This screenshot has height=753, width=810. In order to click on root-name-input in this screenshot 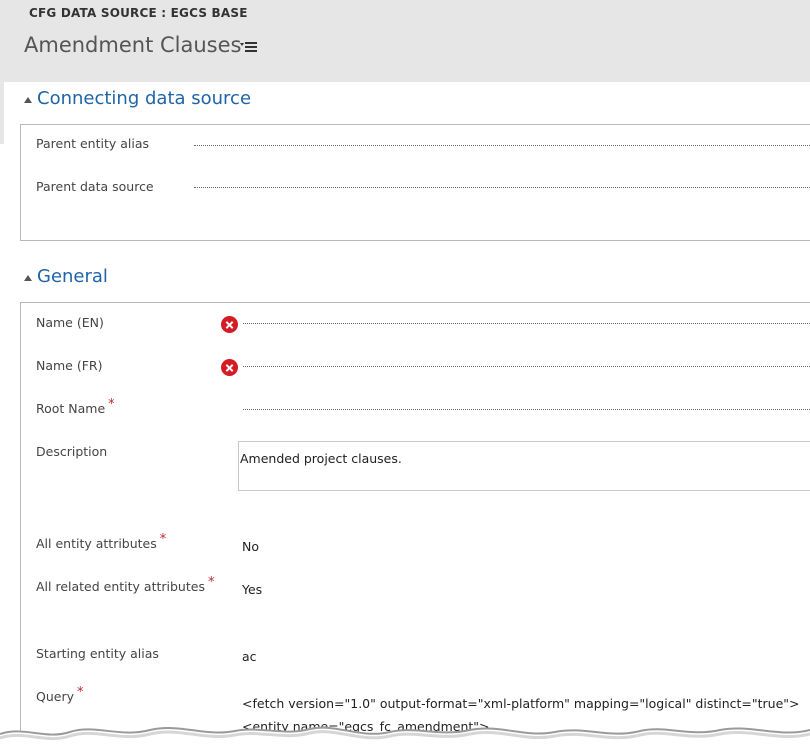, I will do `click(526, 409)`.